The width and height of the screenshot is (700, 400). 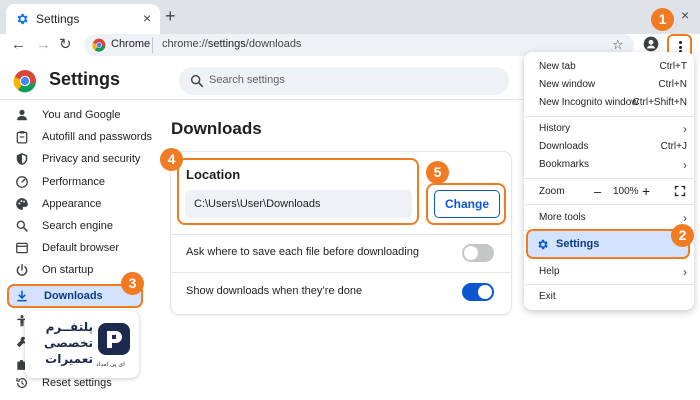 What do you see at coordinates (58, 19) in the screenshot?
I see `tab-title: Settings` at bounding box center [58, 19].